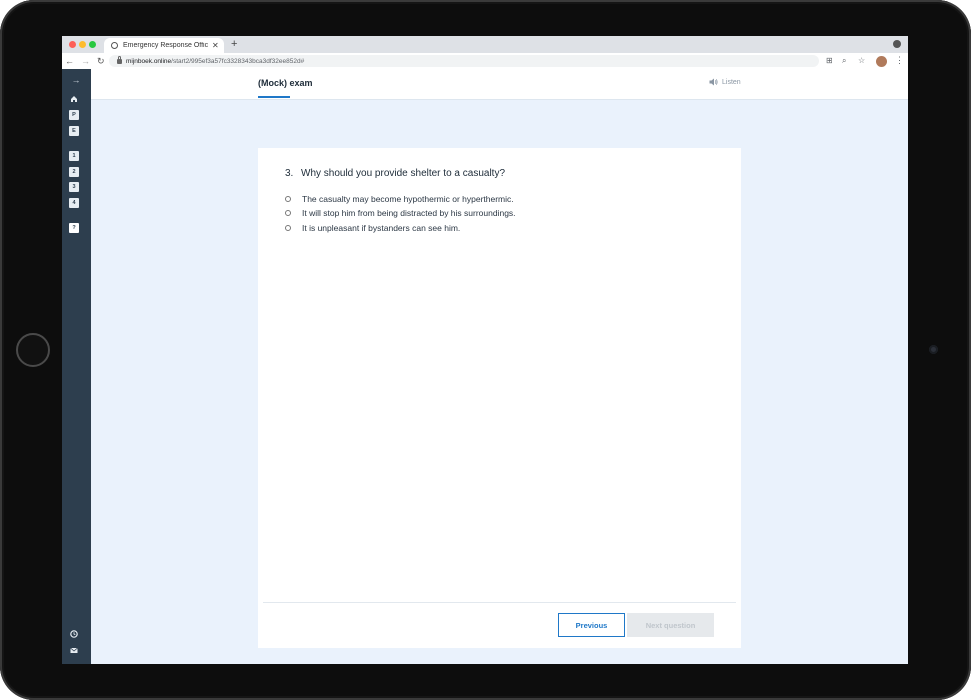  I want to click on divider, so click(499, 602).